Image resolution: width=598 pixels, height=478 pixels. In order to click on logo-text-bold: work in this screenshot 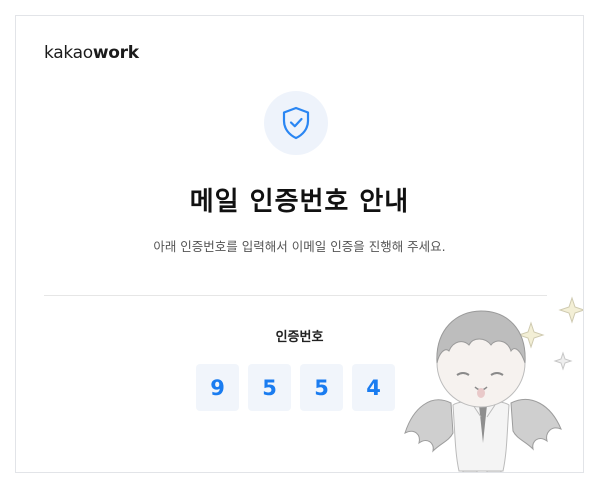, I will do `click(115, 53)`.